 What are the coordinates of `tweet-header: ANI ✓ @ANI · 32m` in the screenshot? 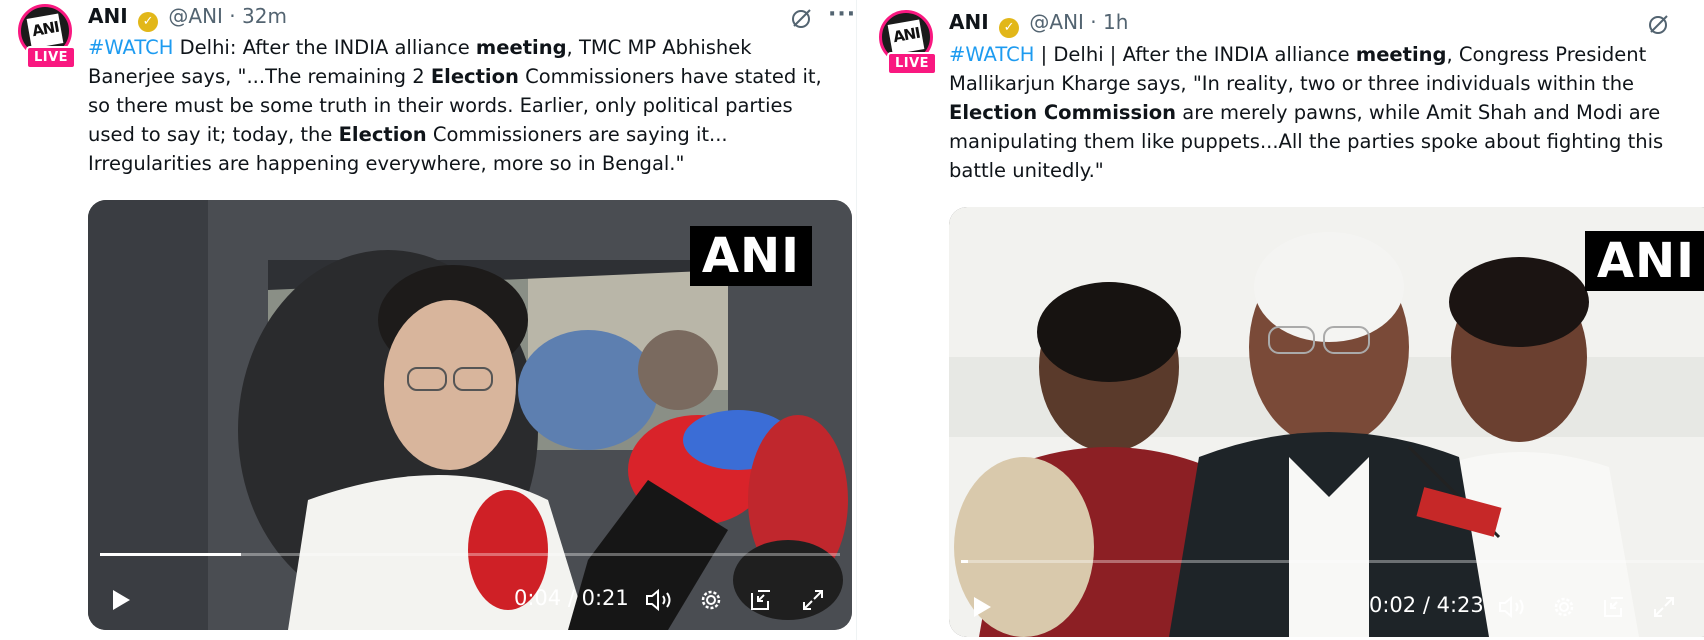 It's located at (187, 18).